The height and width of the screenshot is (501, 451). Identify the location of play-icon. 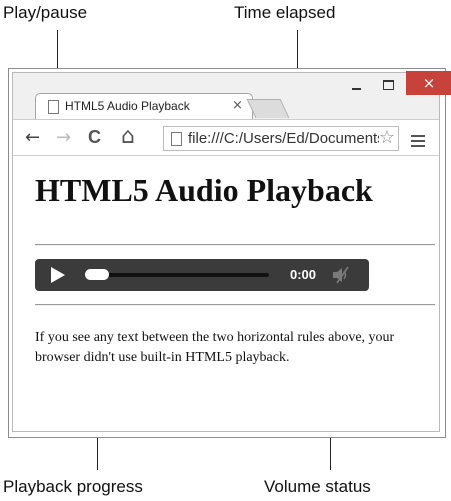
(58, 275).